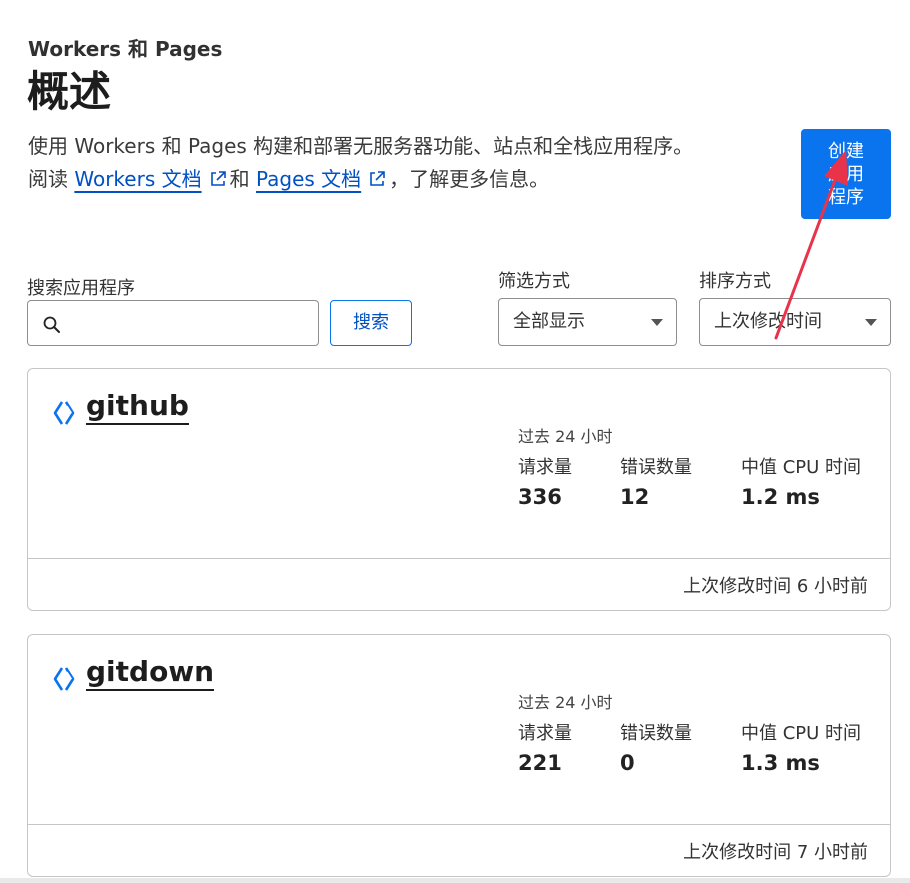  What do you see at coordinates (190, 323) in the screenshot?
I see `search-input` at bounding box center [190, 323].